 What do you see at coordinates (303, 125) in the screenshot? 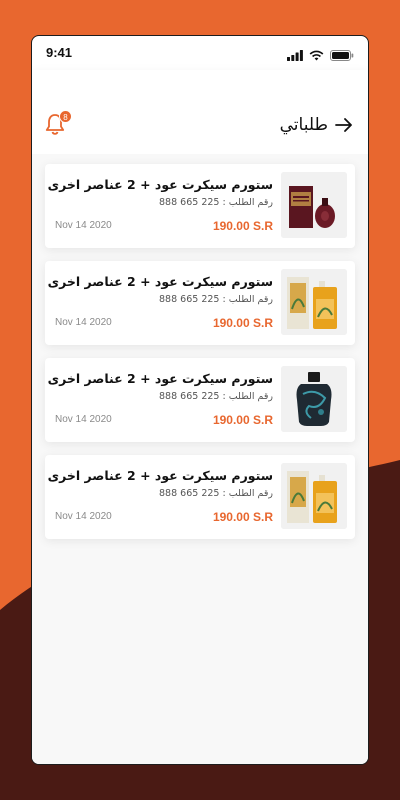
I see `page-title: طلباتي` at bounding box center [303, 125].